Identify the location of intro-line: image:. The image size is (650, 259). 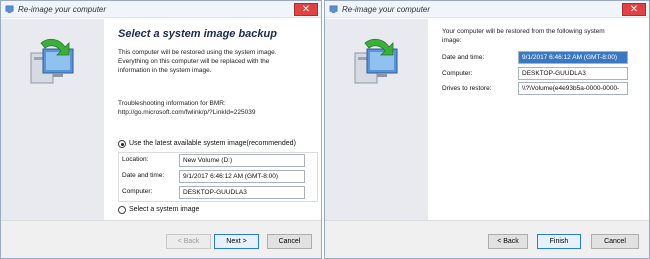
(452, 40).